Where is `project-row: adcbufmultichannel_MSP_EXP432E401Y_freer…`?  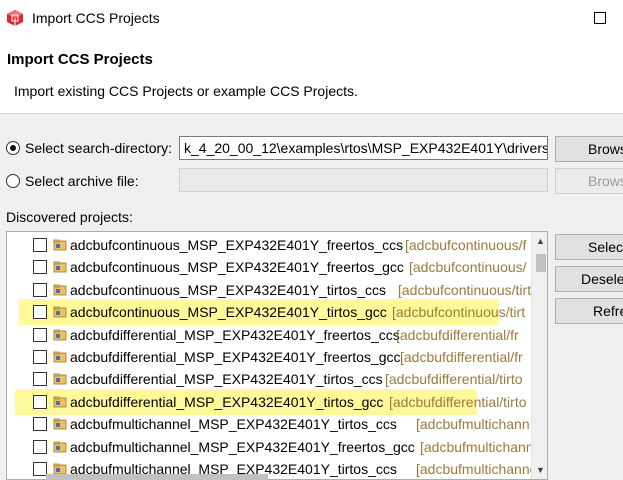
project-row: adcbufmultichannel_MSP_EXP432E401Y_freer… is located at coordinates (270, 447).